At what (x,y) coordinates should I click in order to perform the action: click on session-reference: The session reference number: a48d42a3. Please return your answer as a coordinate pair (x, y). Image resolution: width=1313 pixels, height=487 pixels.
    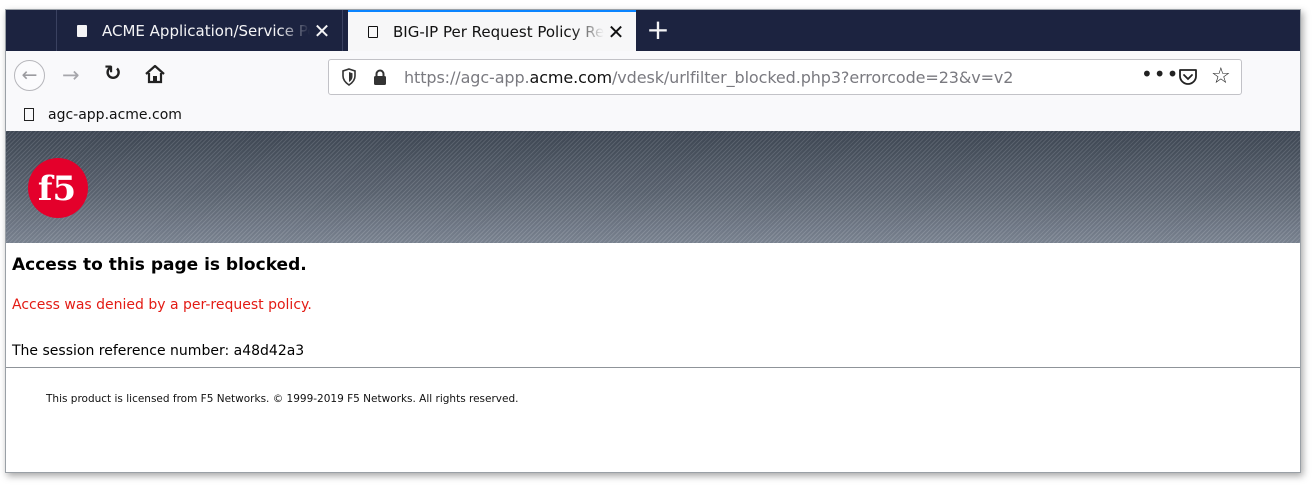
    Looking at the image, I should click on (158, 351).